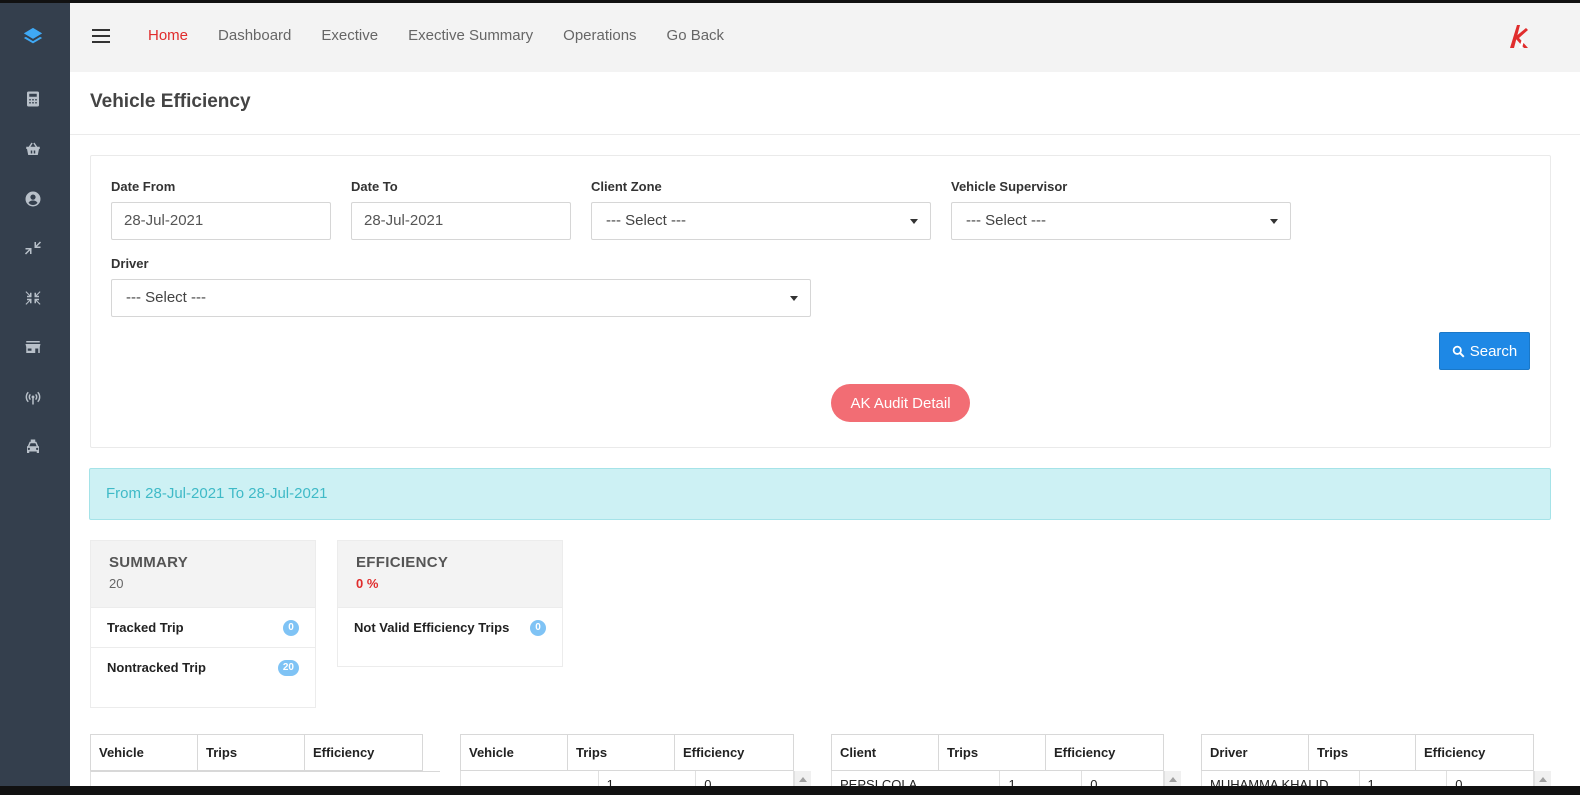 The width and height of the screenshot is (1580, 795). I want to click on taxi-icon, so click(33, 447).